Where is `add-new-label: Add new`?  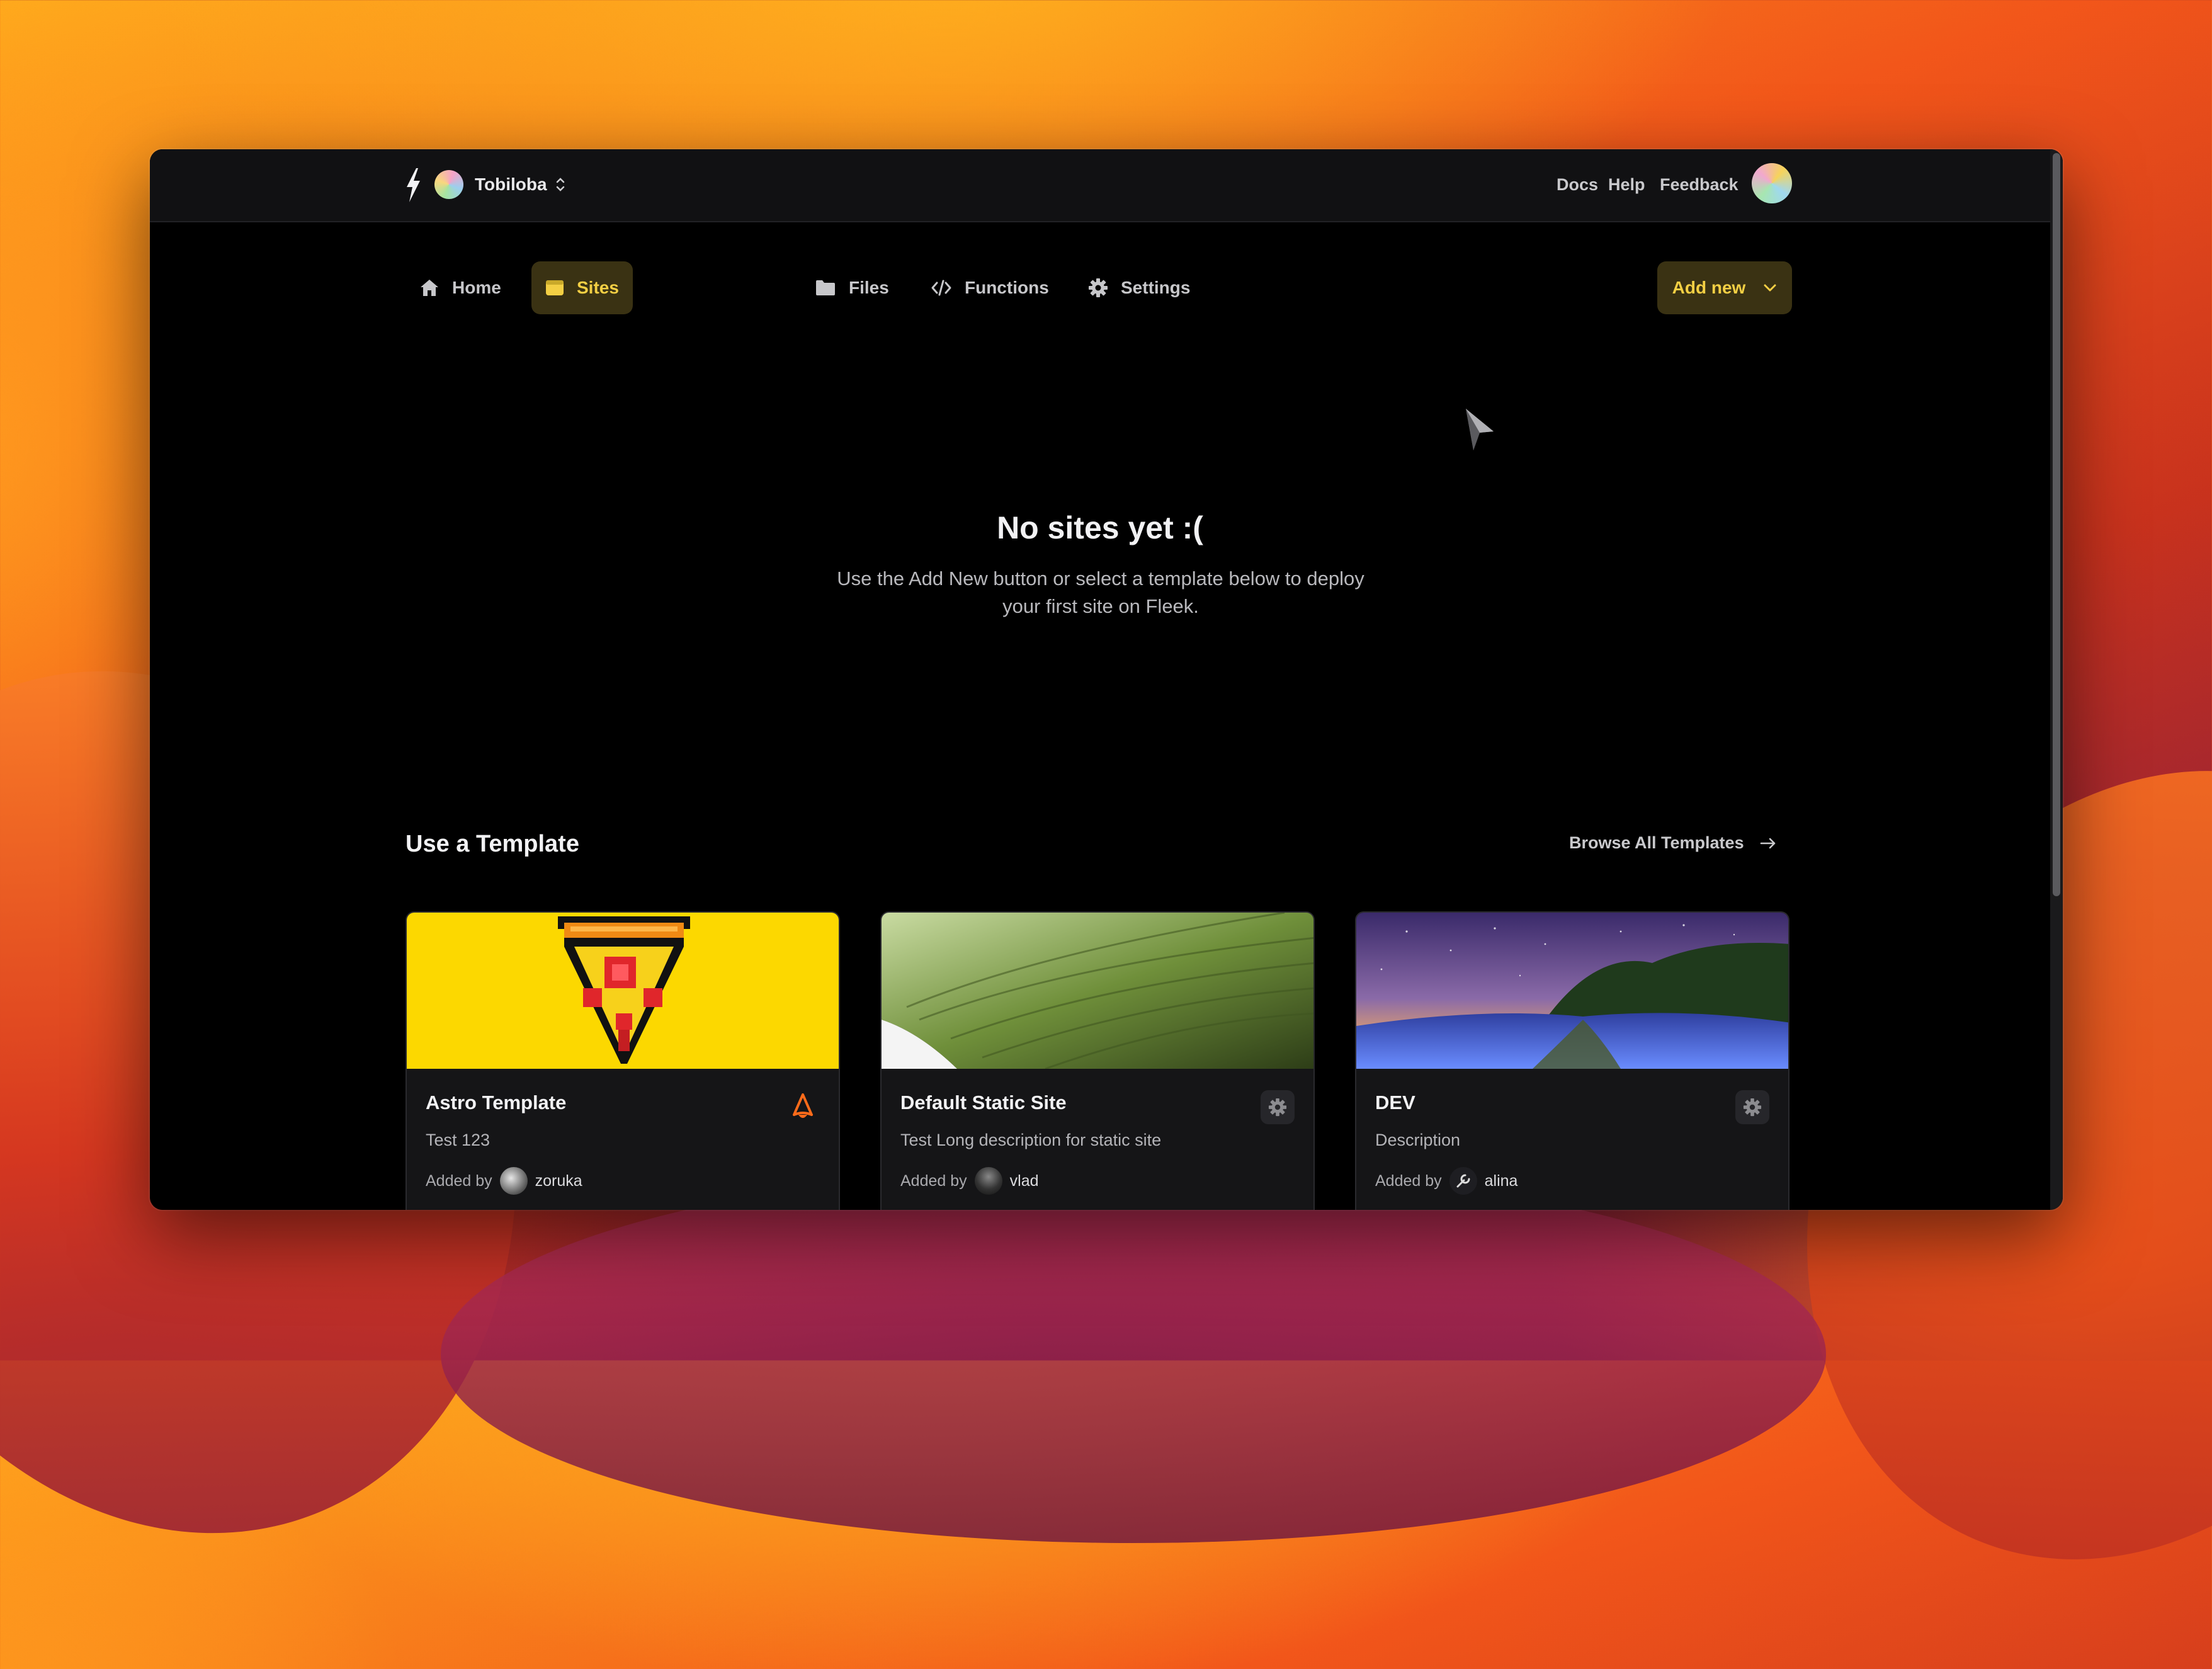 add-new-label: Add new is located at coordinates (1709, 288).